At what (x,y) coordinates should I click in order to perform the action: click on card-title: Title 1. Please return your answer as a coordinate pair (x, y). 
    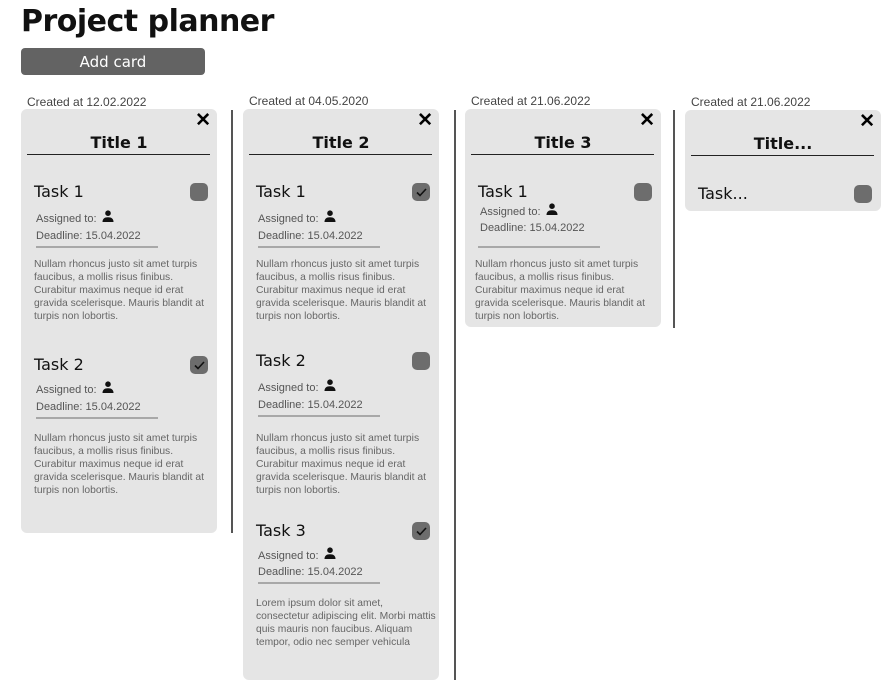
    Looking at the image, I should click on (119, 142).